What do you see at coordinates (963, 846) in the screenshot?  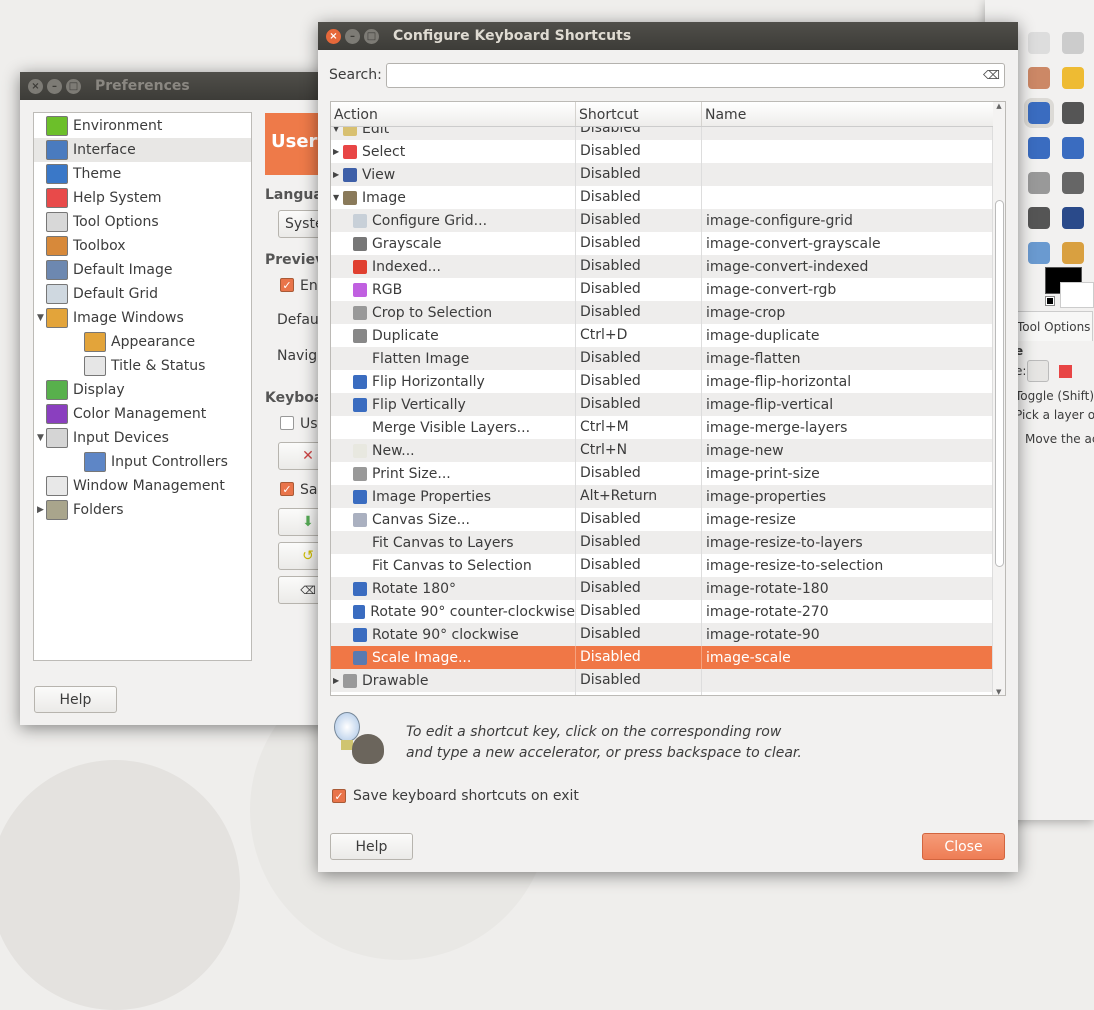 I see `close-button: Close` at bounding box center [963, 846].